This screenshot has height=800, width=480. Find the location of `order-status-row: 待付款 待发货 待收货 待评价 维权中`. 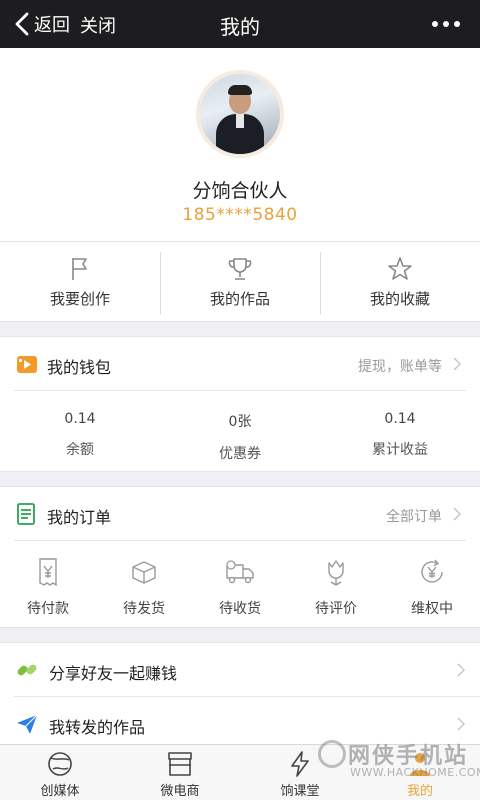

order-status-row: 待付款 待发货 待收货 待评价 维权中 is located at coordinates (240, 585).